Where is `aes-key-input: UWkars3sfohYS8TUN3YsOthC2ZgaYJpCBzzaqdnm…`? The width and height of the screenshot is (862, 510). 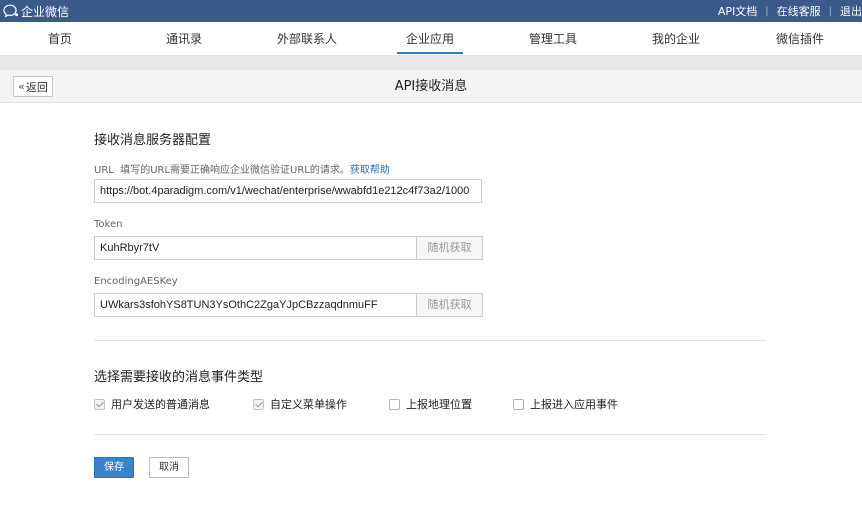
aes-key-input: UWkars3sfohYS8TUN3YsOthC2ZgaYJpCBzzaqdnm… is located at coordinates (255, 305).